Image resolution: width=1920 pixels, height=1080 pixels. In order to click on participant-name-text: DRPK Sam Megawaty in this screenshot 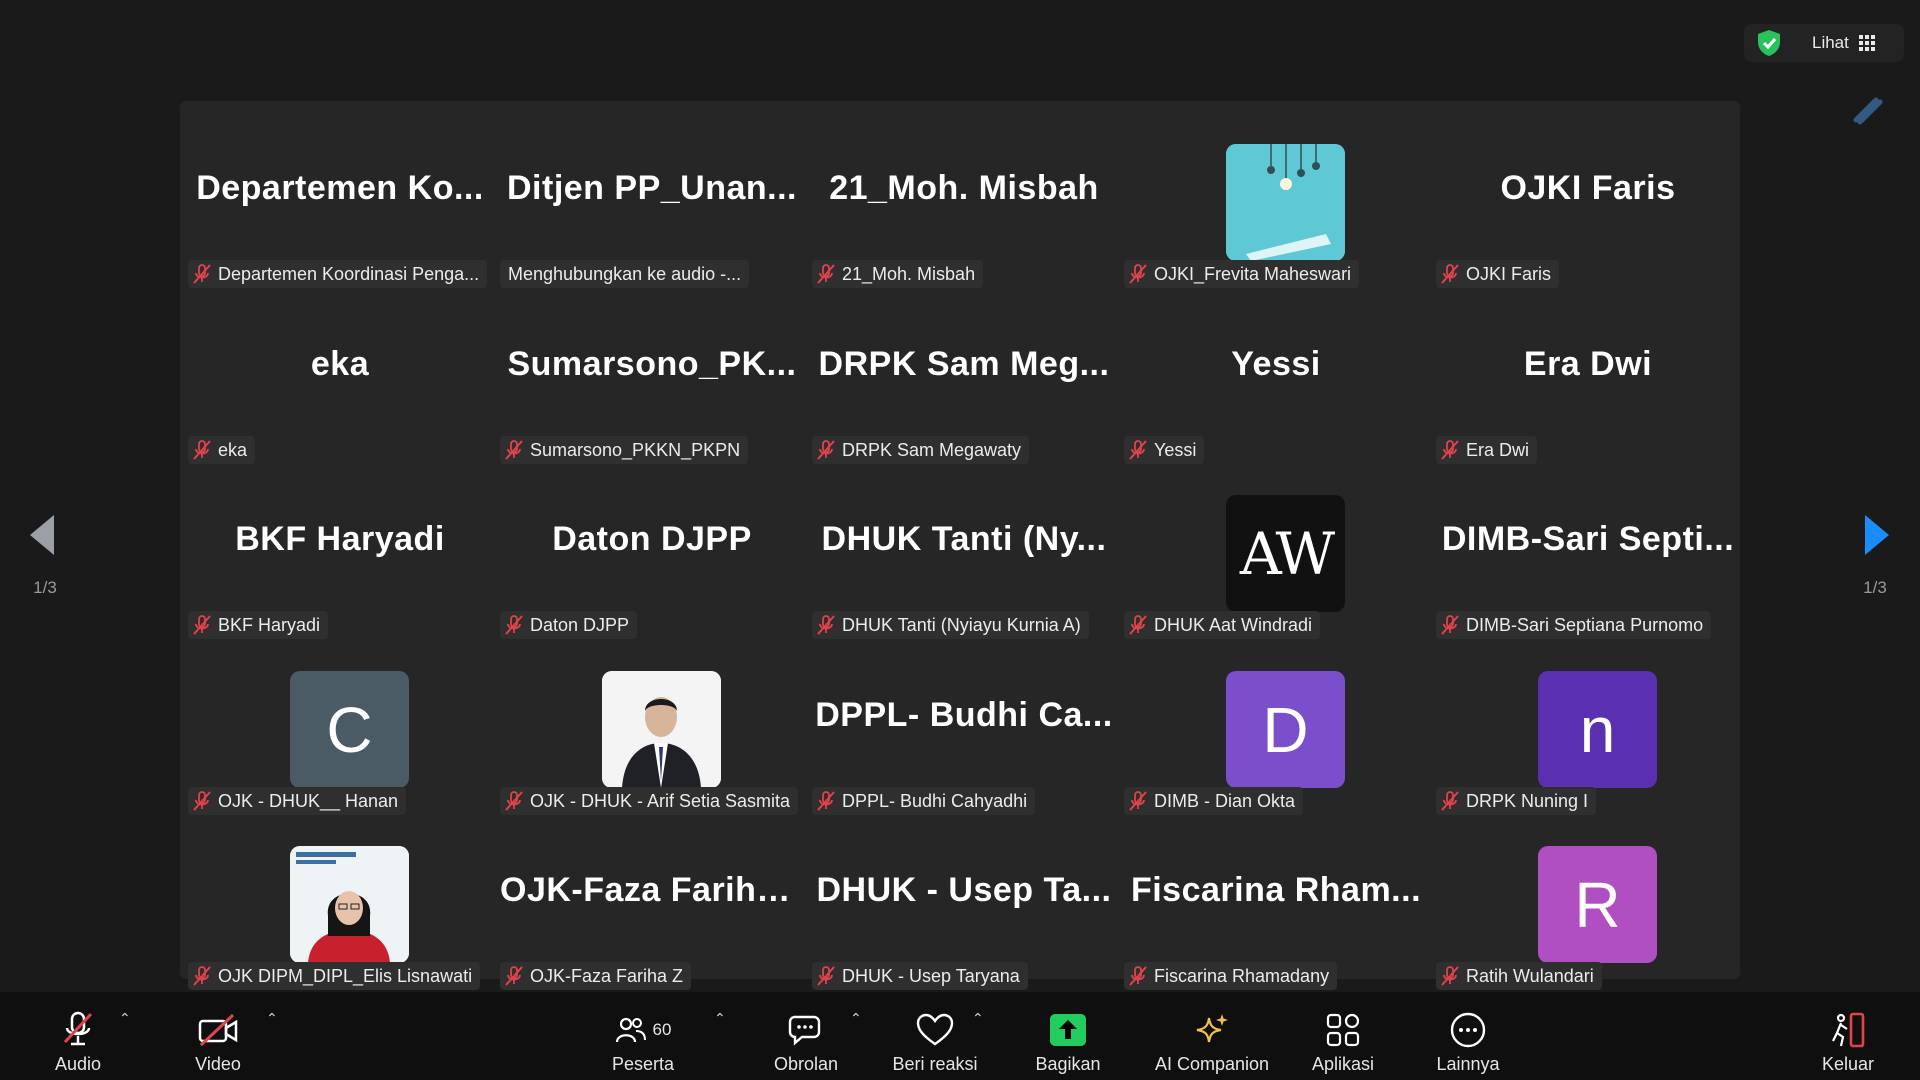, I will do `click(932, 449)`.